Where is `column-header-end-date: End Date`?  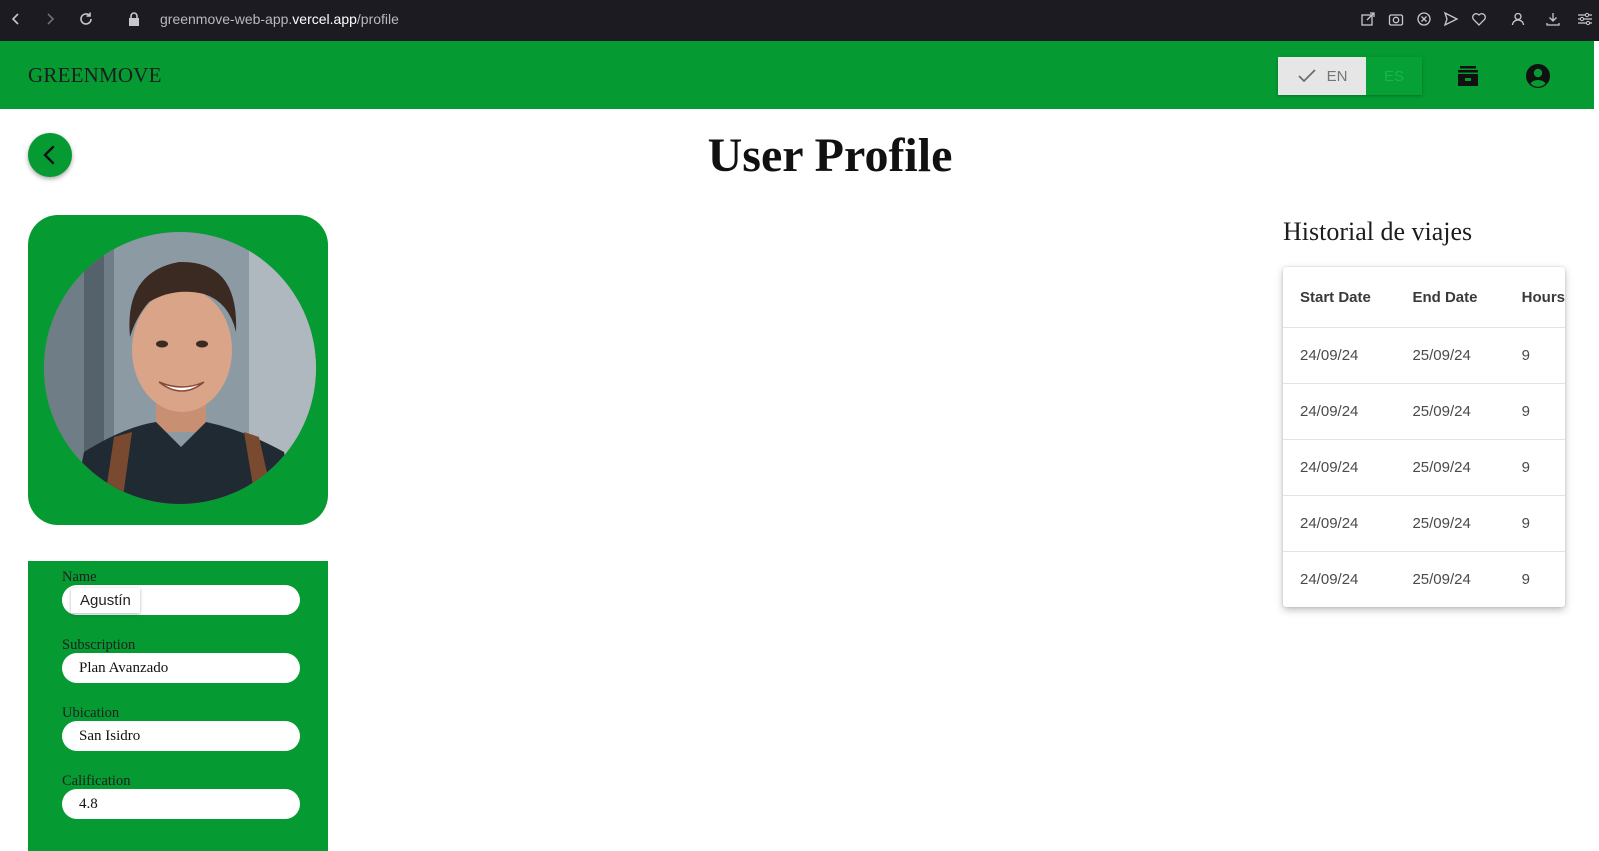 column-header-end-date: End Date is located at coordinates (1450, 297).